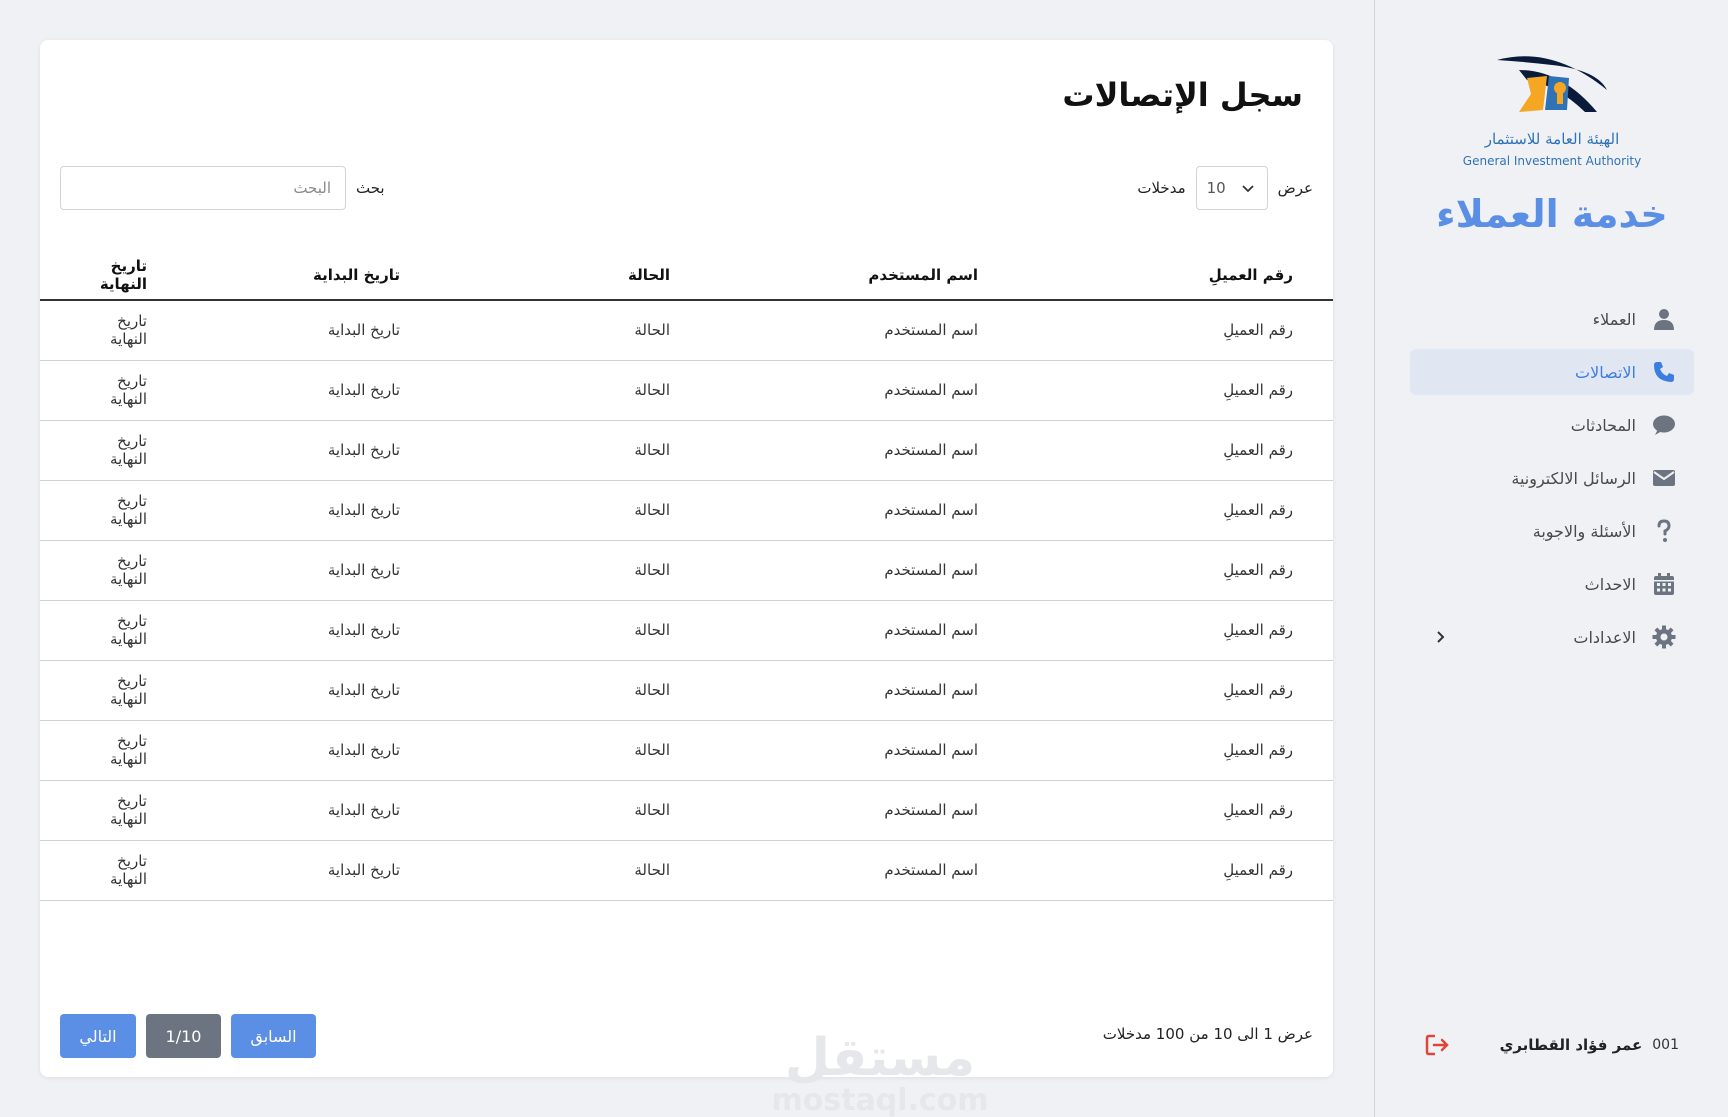 The image size is (1728, 1117). Describe the element at coordinates (1161, 188) in the screenshot. I see `length-suffix: مدخلات` at that location.